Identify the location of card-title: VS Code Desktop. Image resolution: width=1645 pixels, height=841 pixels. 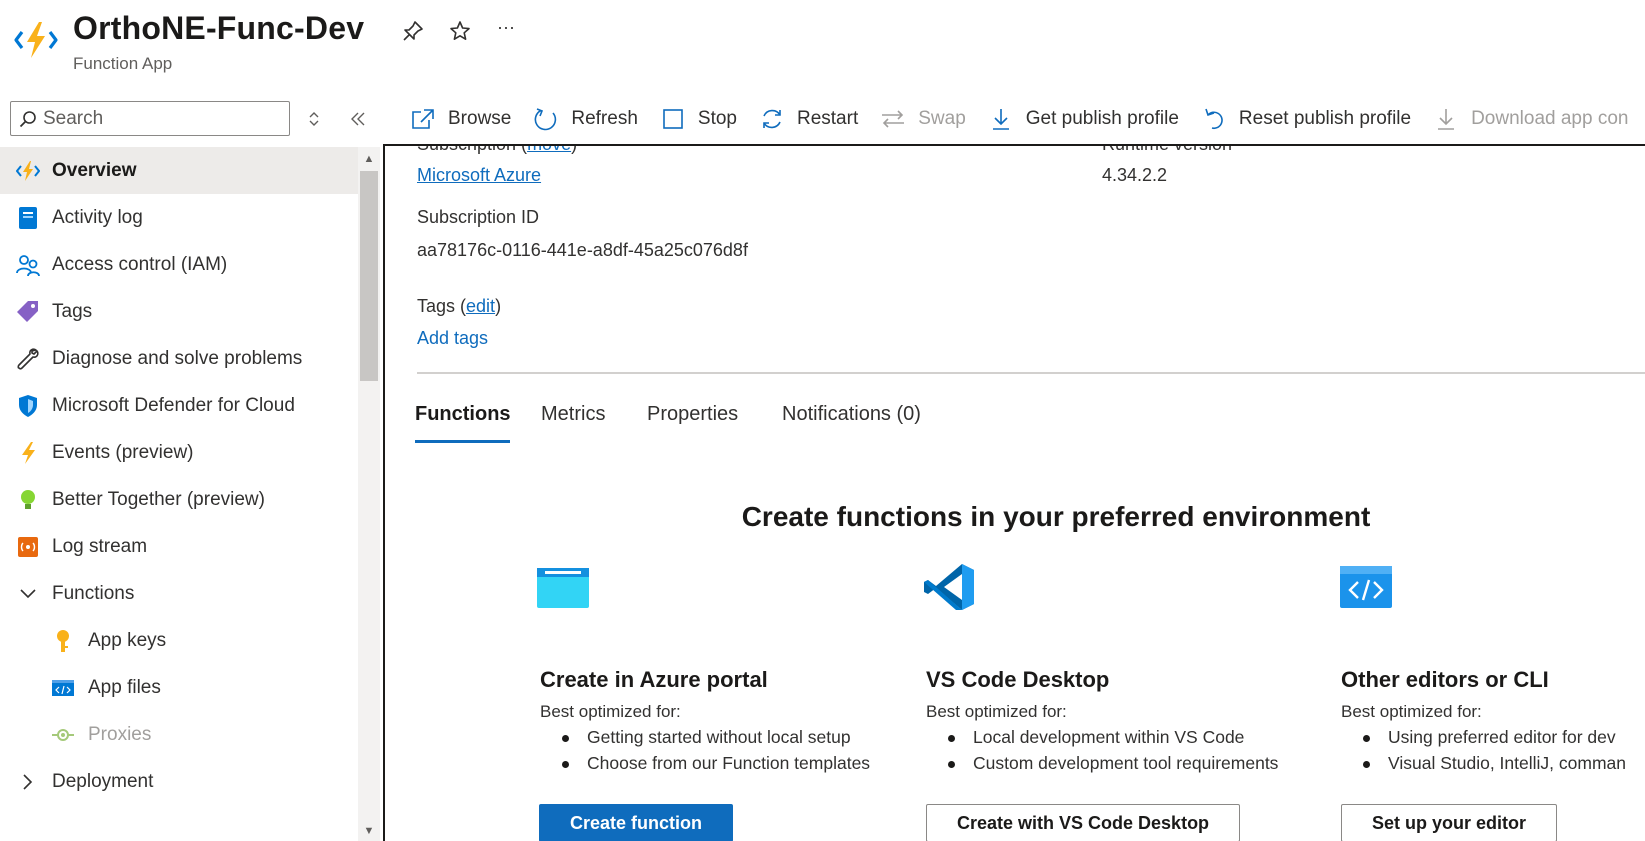
(1018, 679).